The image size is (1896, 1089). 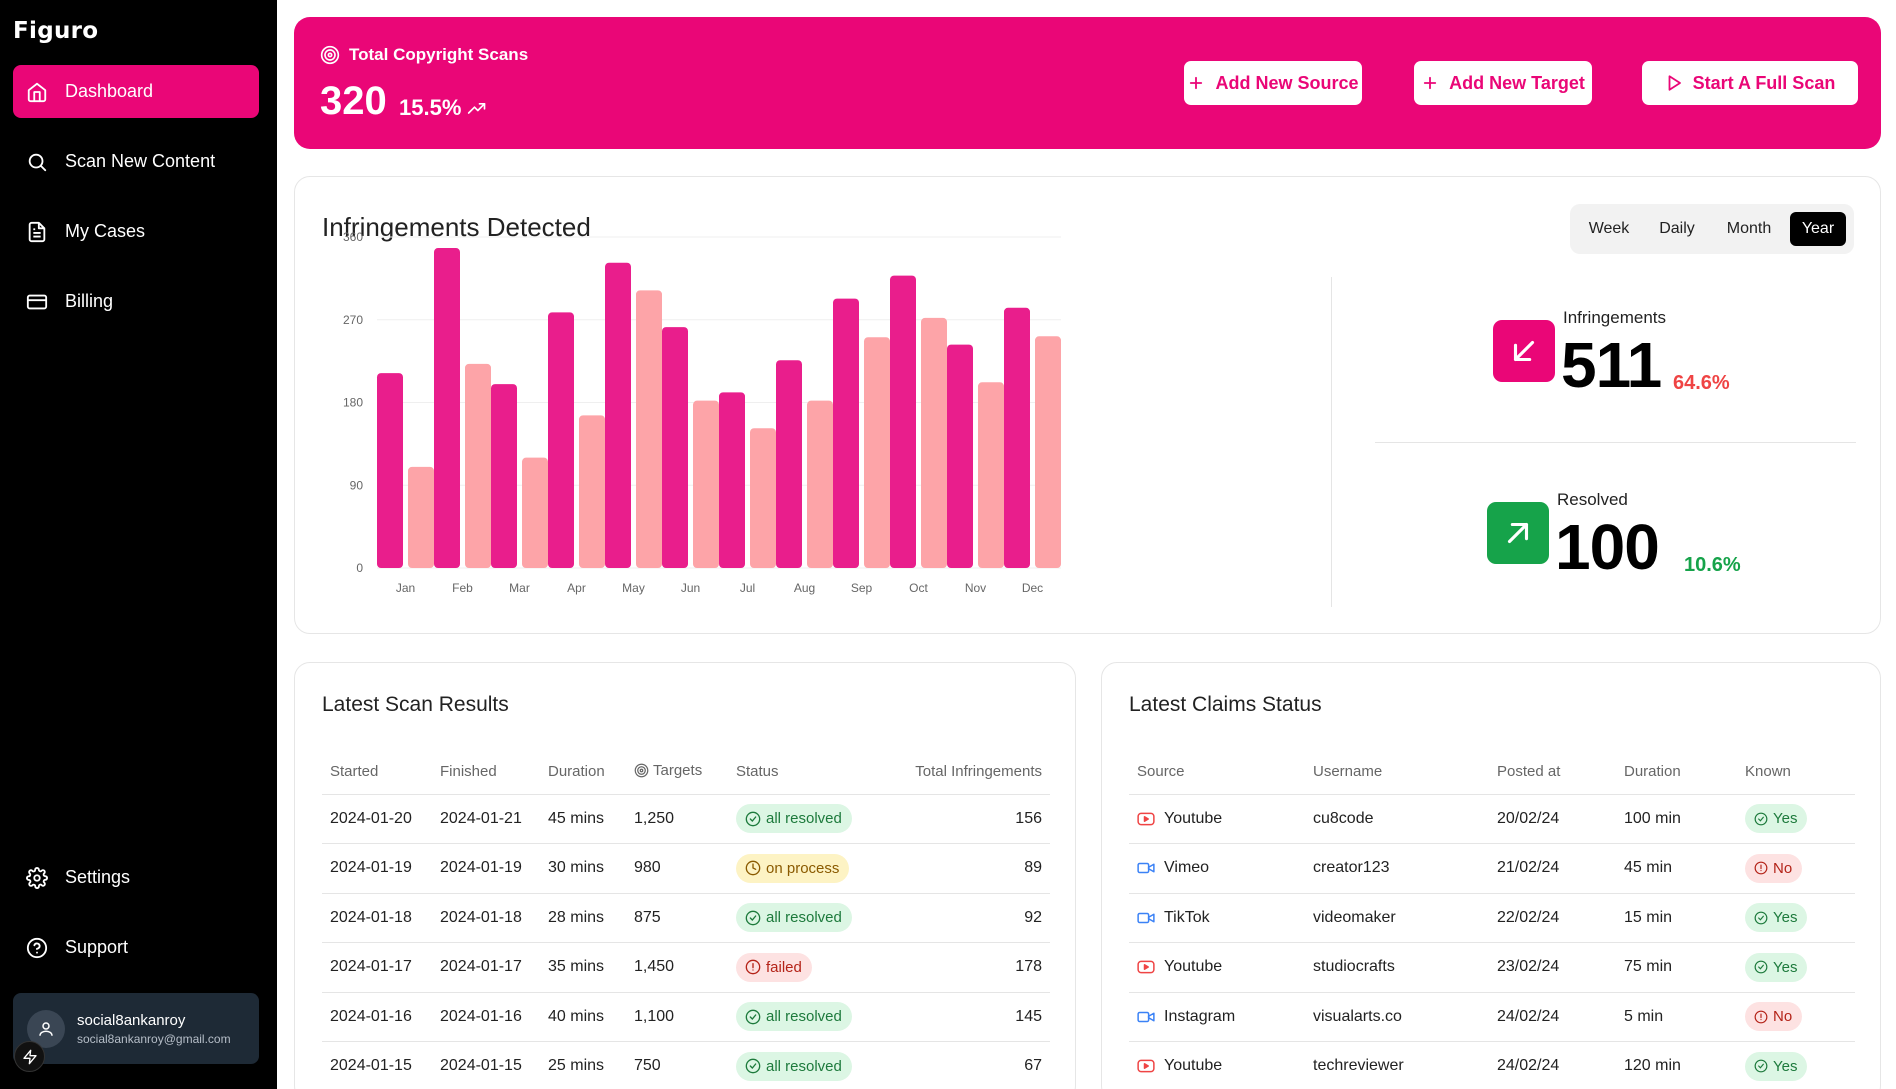 What do you see at coordinates (357, 485) in the screenshot?
I see `y-tick-label: 90` at bounding box center [357, 485].